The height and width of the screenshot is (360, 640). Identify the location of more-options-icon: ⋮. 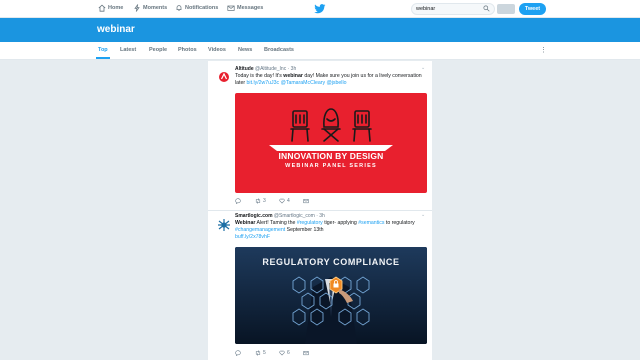
(543, 50).